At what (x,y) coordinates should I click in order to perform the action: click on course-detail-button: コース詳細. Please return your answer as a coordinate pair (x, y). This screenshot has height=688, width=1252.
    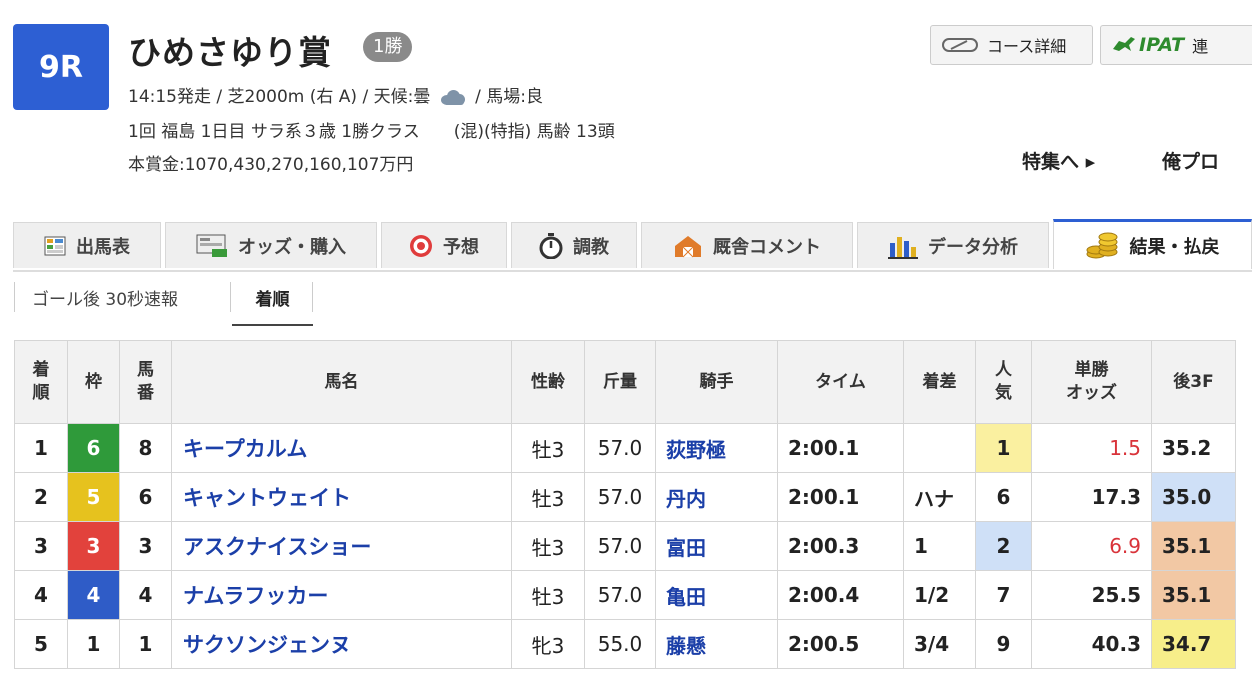
    Looking at the image, I should click on (1011, 45).